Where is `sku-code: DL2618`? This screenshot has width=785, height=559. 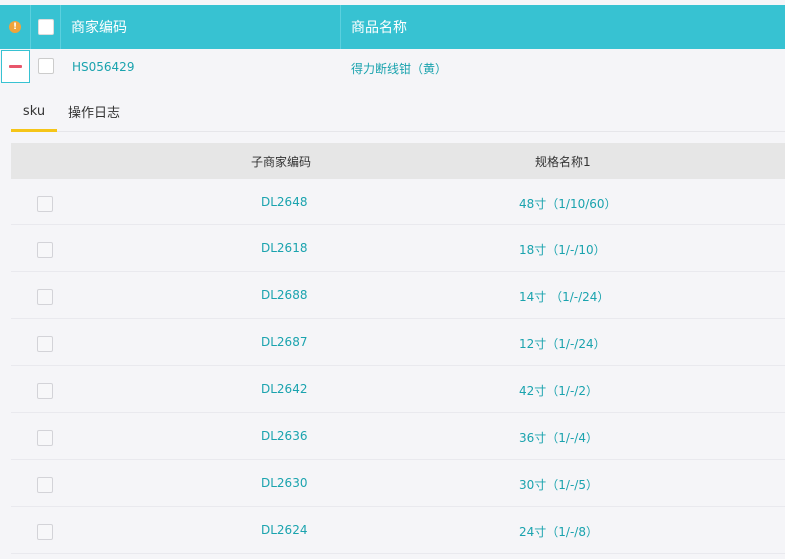
sku-code: DL2618 is located at coordinates (284, 248).